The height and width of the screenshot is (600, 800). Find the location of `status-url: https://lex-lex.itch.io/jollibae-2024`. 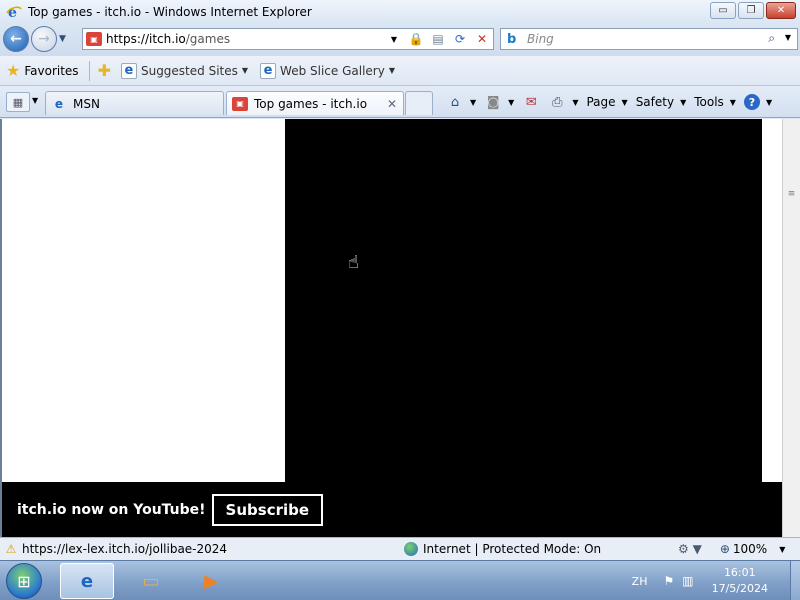

status-url: https://lex-lex.itch.io/jollibae-2024 is located at coordinates (125, 549).